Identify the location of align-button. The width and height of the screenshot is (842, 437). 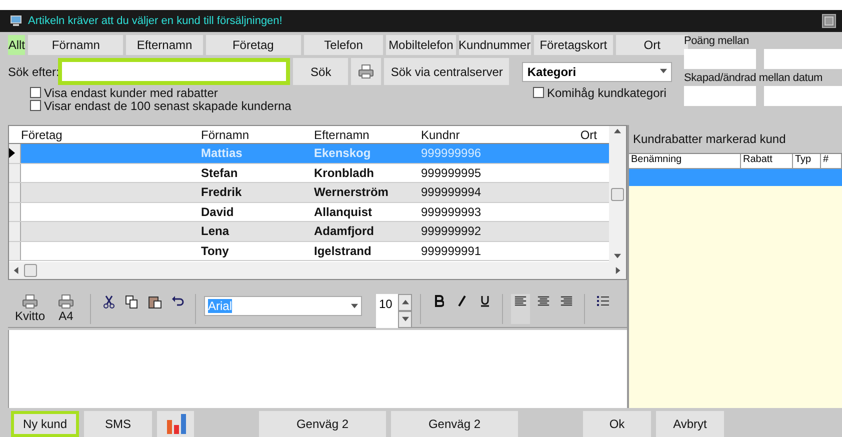
(520, 309).